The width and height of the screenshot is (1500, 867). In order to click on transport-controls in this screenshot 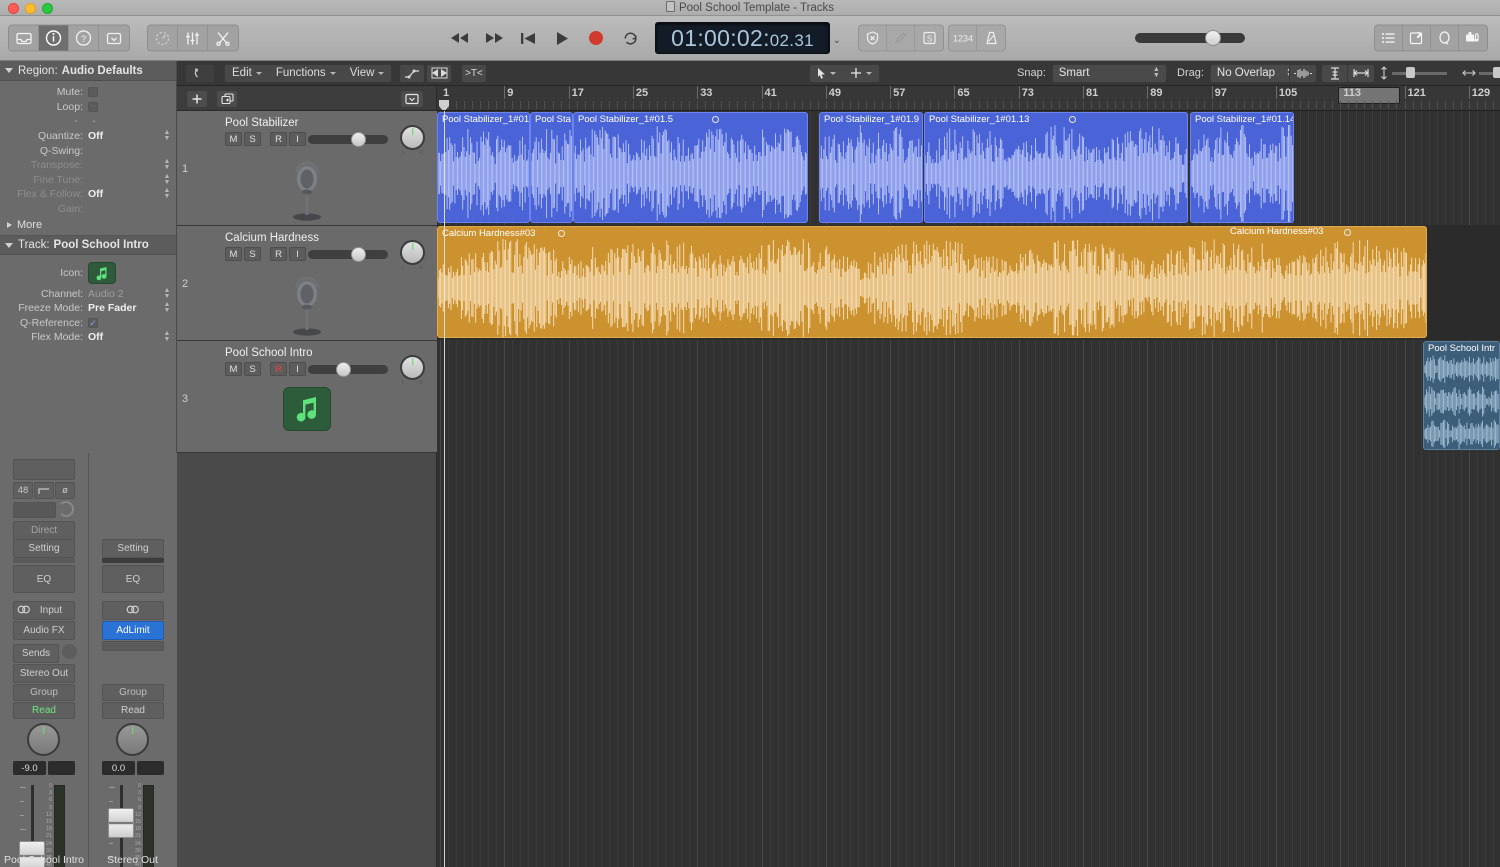, I will do `click(545, 38)`.